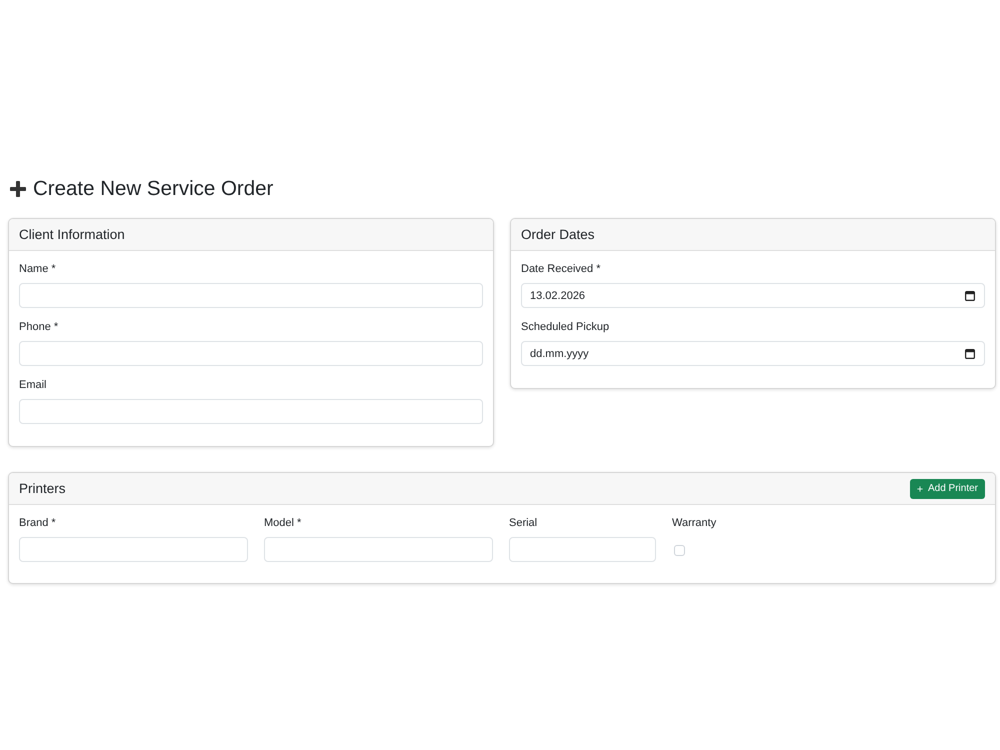 The image size is (1000, 750). I want to click on field-label: Phone *, so click(38, 327).